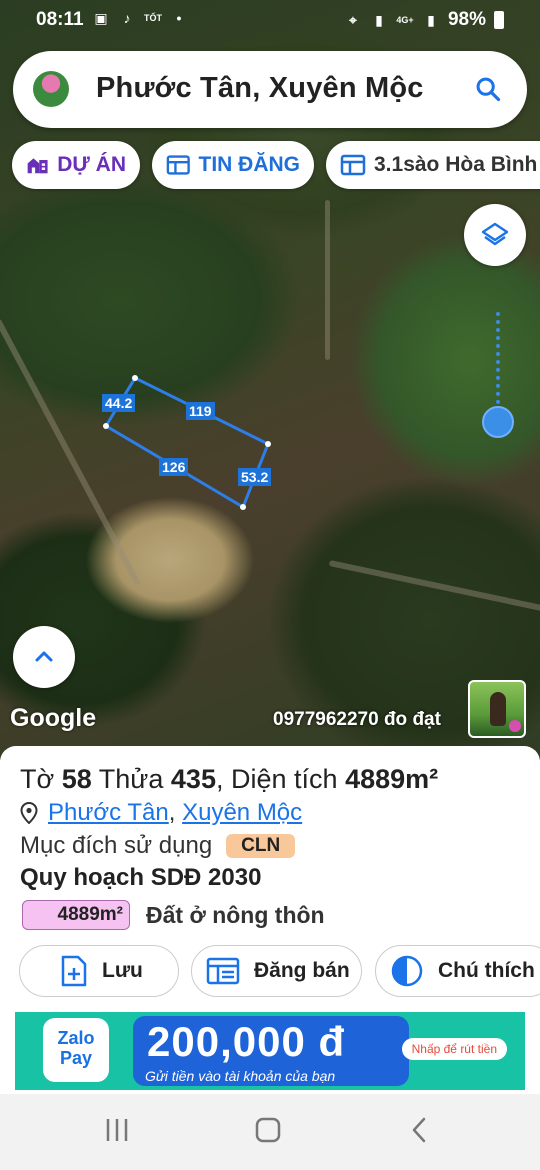  I want to click on purpose-row: Mục đích sử dụng CLN, so click(158, 846).